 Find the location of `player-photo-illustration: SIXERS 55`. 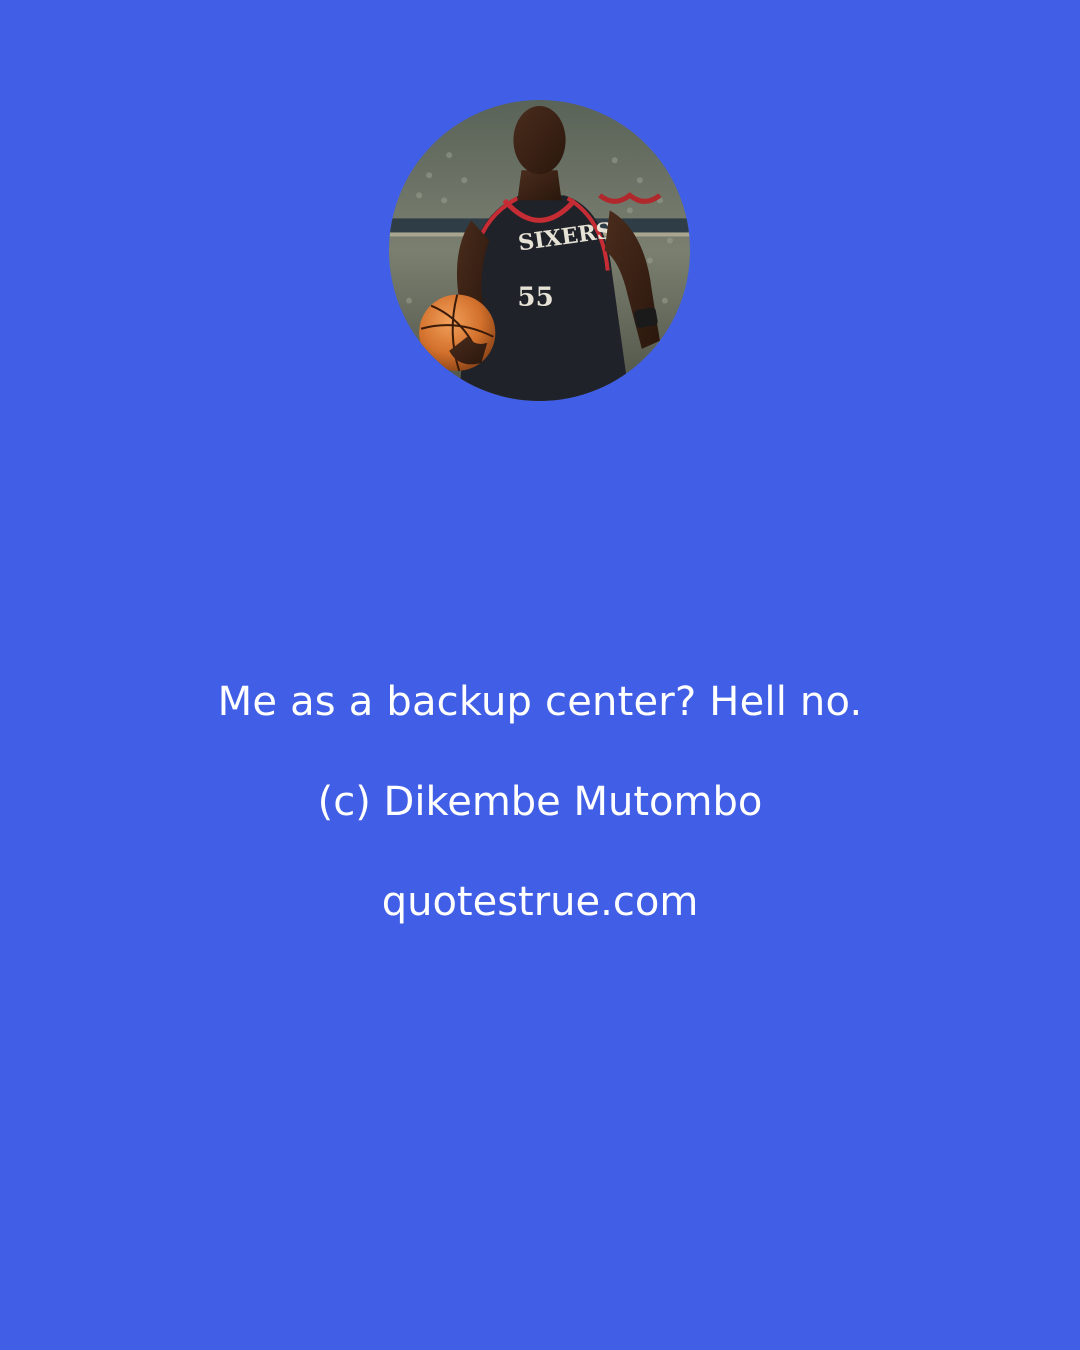

player-photo-illustration: SIXERS 55 is located at coordinates (539, 250).